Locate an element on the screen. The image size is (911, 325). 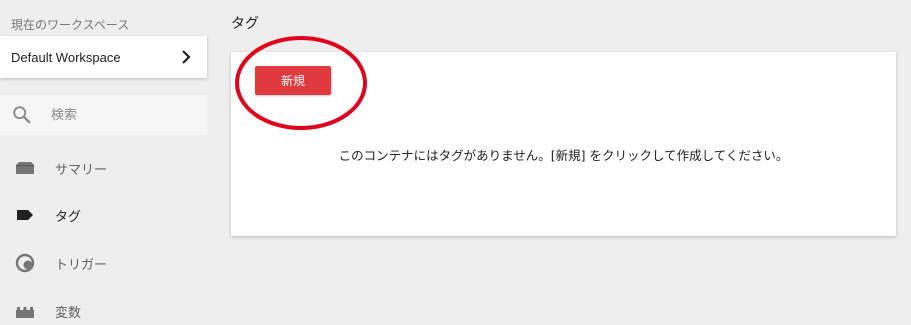
sidebar-item-tags: タグ is located at coordinates (103, 215).